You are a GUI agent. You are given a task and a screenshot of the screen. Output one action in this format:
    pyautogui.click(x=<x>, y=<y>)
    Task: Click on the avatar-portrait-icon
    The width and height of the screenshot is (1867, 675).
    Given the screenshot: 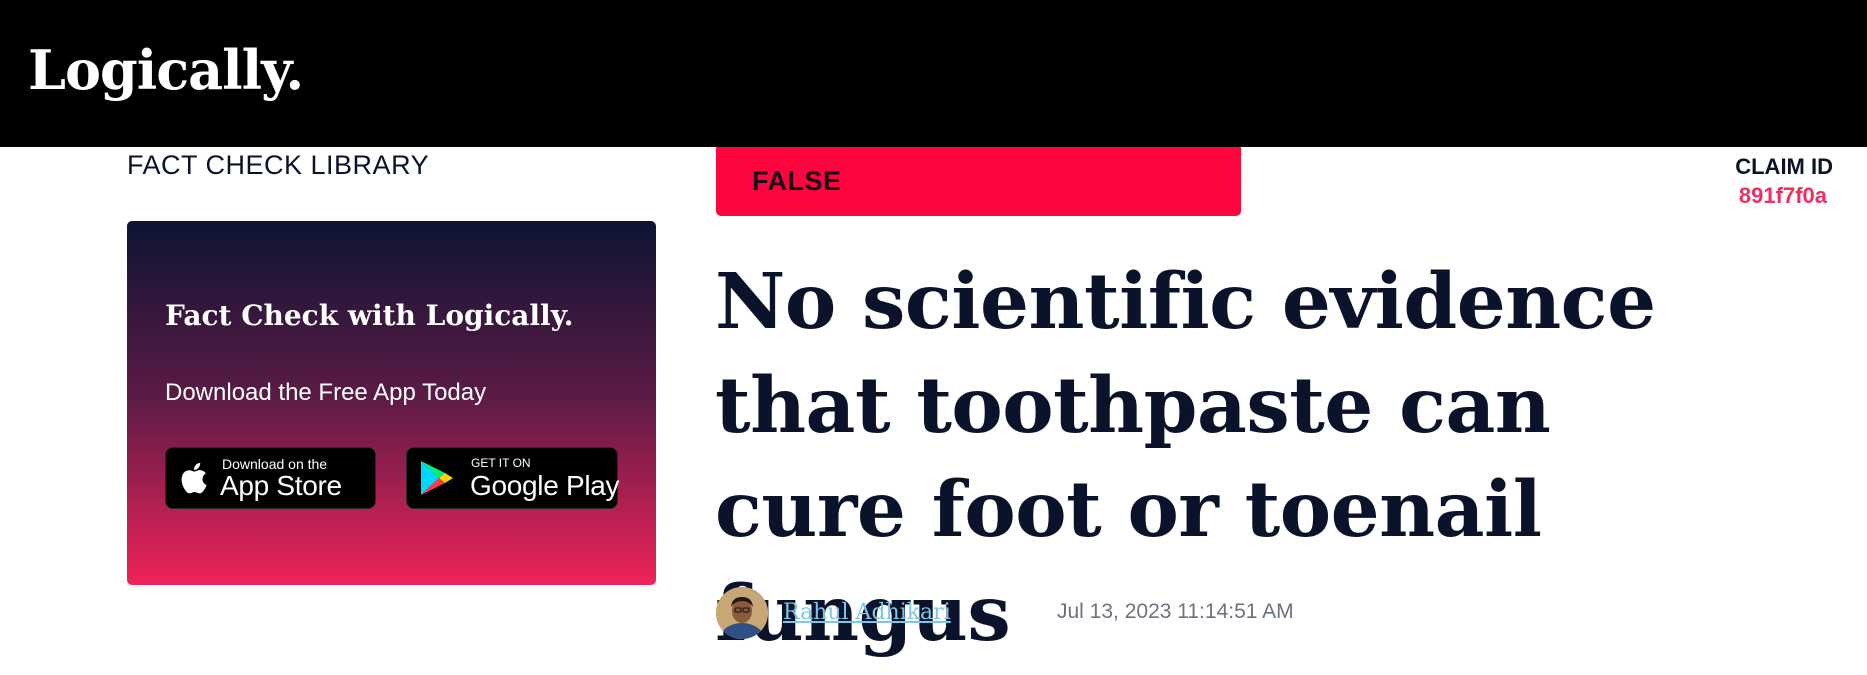 What is the action you would take?
    pyautogui.click(x=742, y=613)
    